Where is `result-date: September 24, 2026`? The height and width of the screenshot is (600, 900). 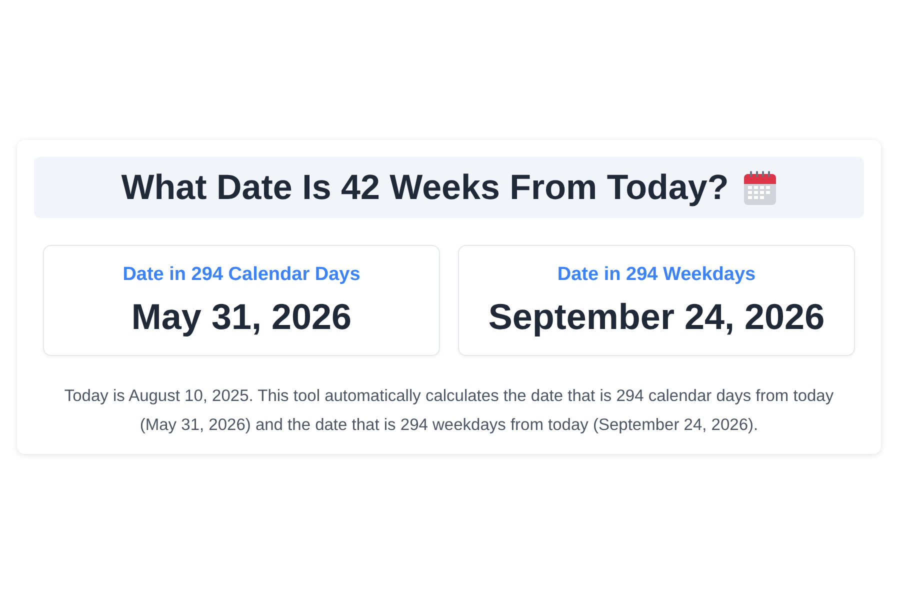 result-date: September 24, 2026 is located at coordinates (656, 317).